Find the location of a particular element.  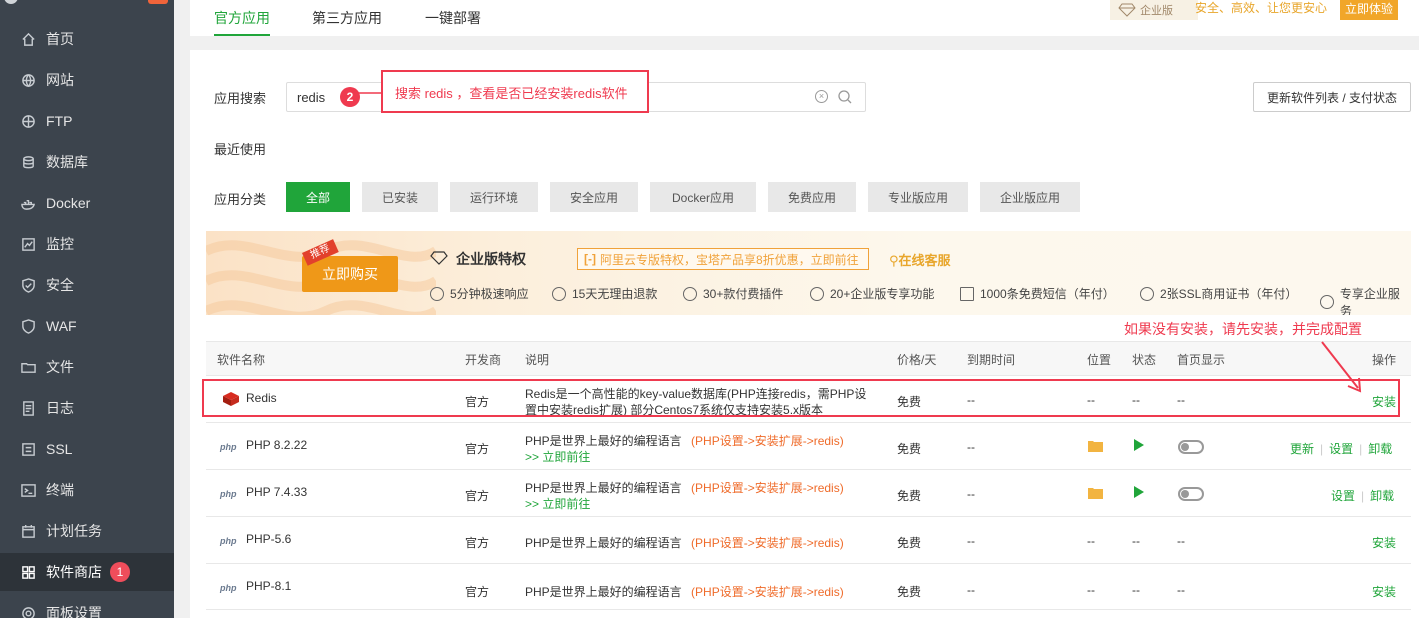

sidebar-item-label: 软件商店 is located at coordinates (74, 572).